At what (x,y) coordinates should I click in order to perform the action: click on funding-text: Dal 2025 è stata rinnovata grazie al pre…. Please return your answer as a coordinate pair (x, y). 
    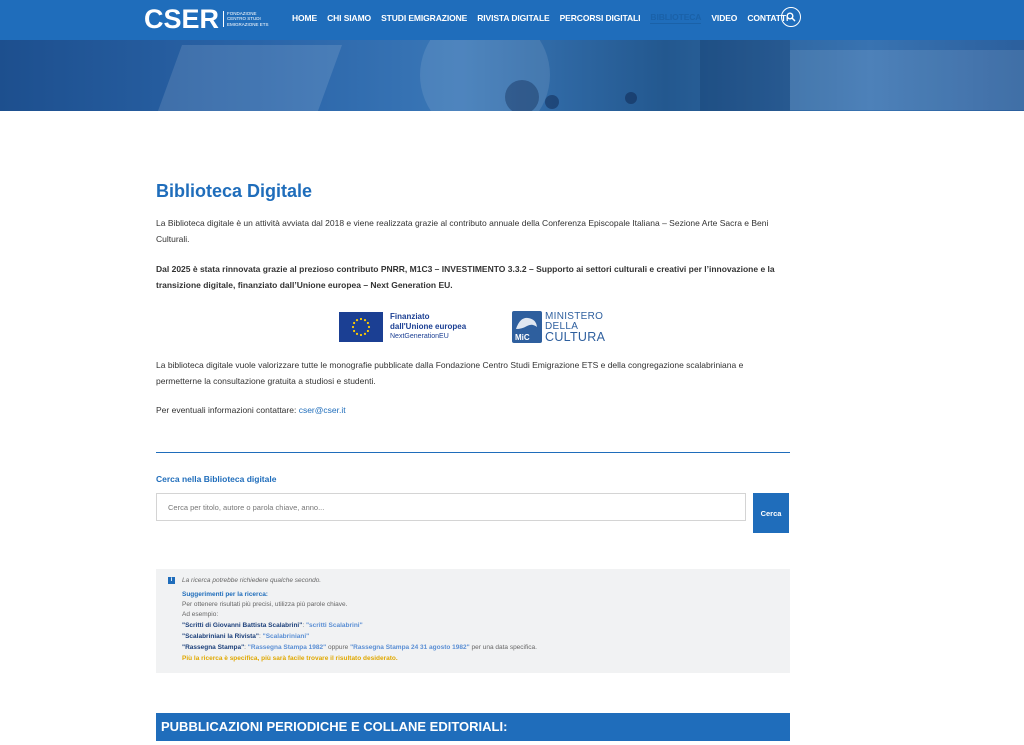
    Looking at the image, I should click on (465, 277).